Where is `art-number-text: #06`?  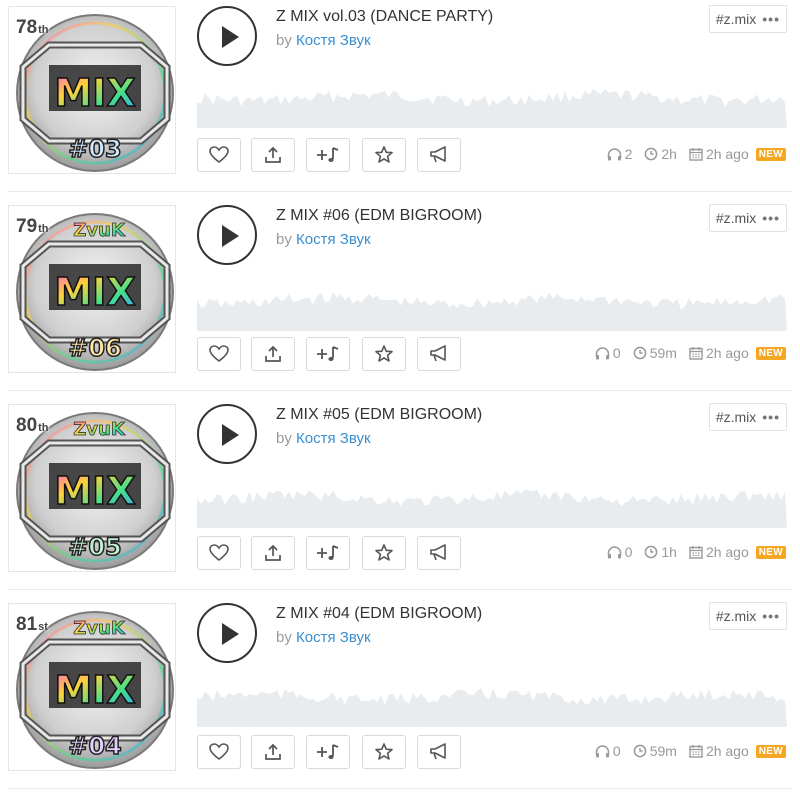
art-number-text: #06 is located at coordinates (95, 348).